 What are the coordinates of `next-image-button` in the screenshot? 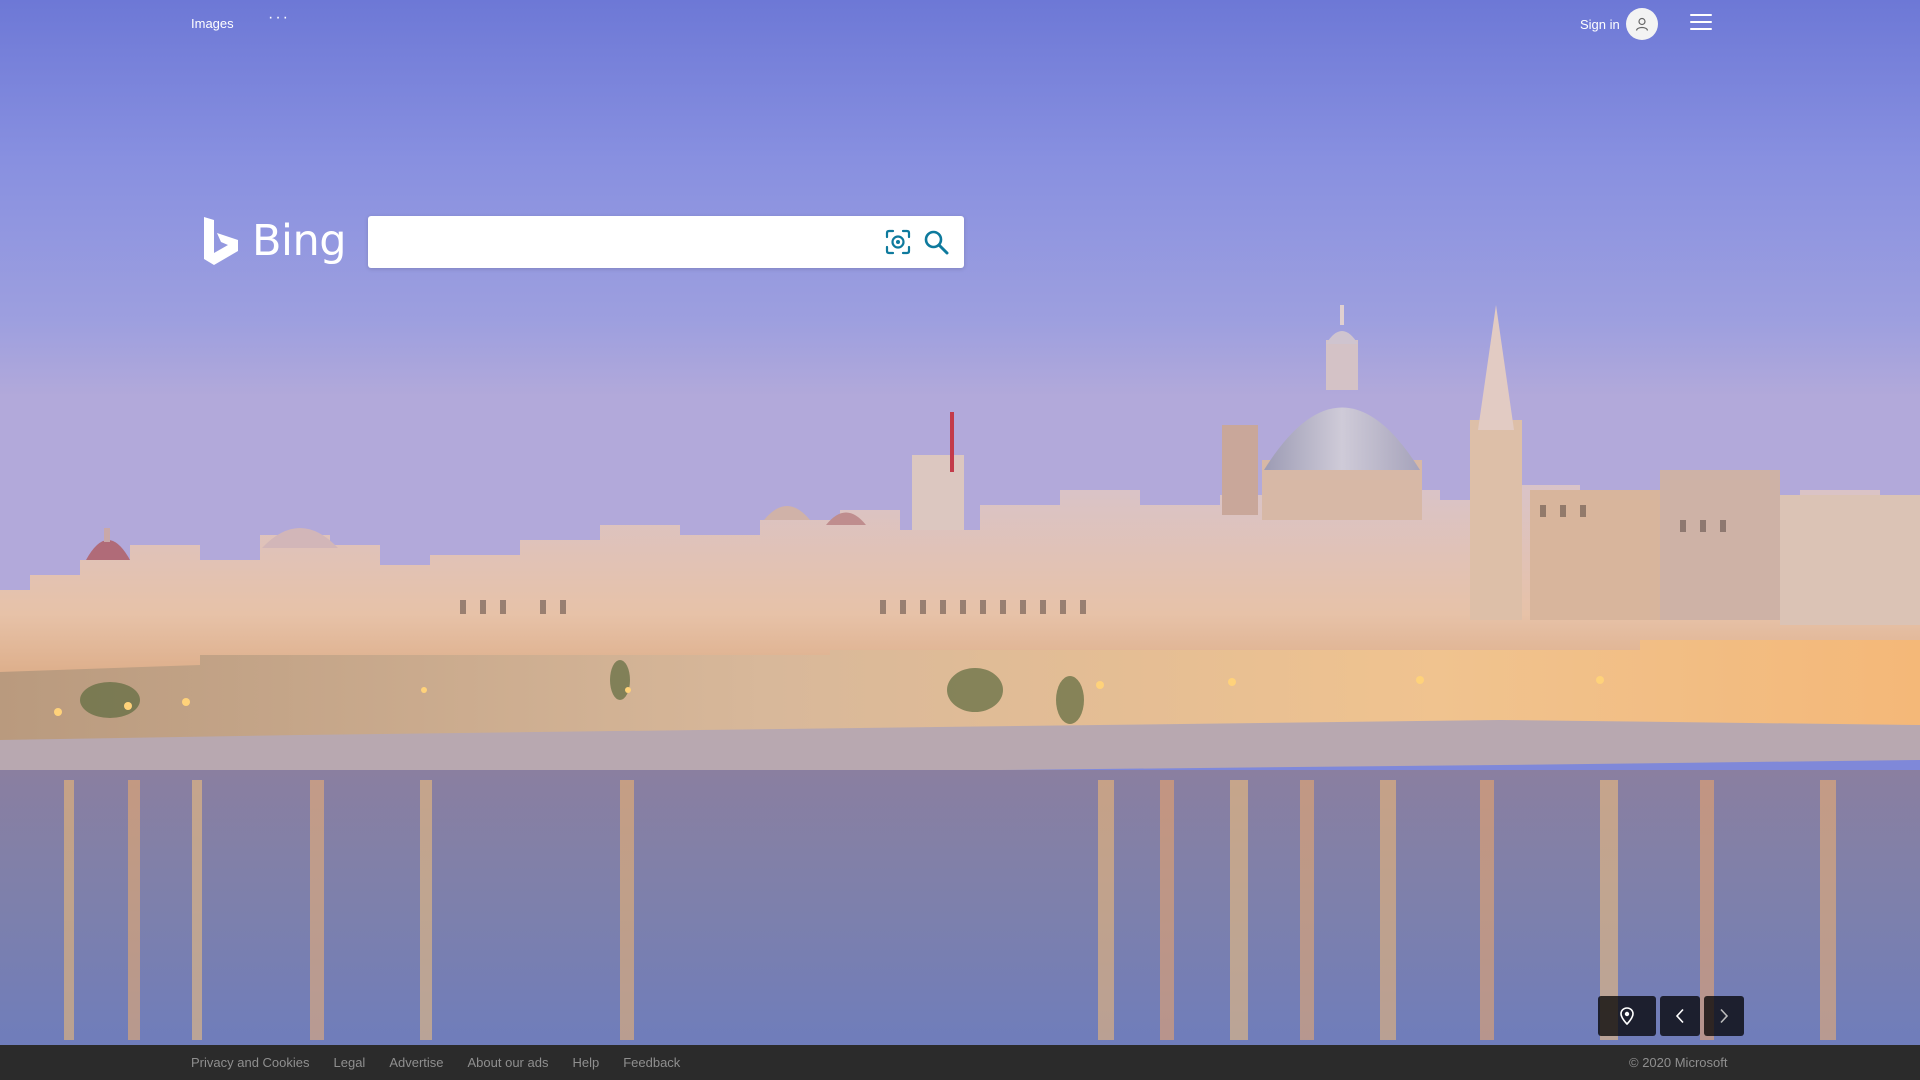 It's located at (1724, 1016).